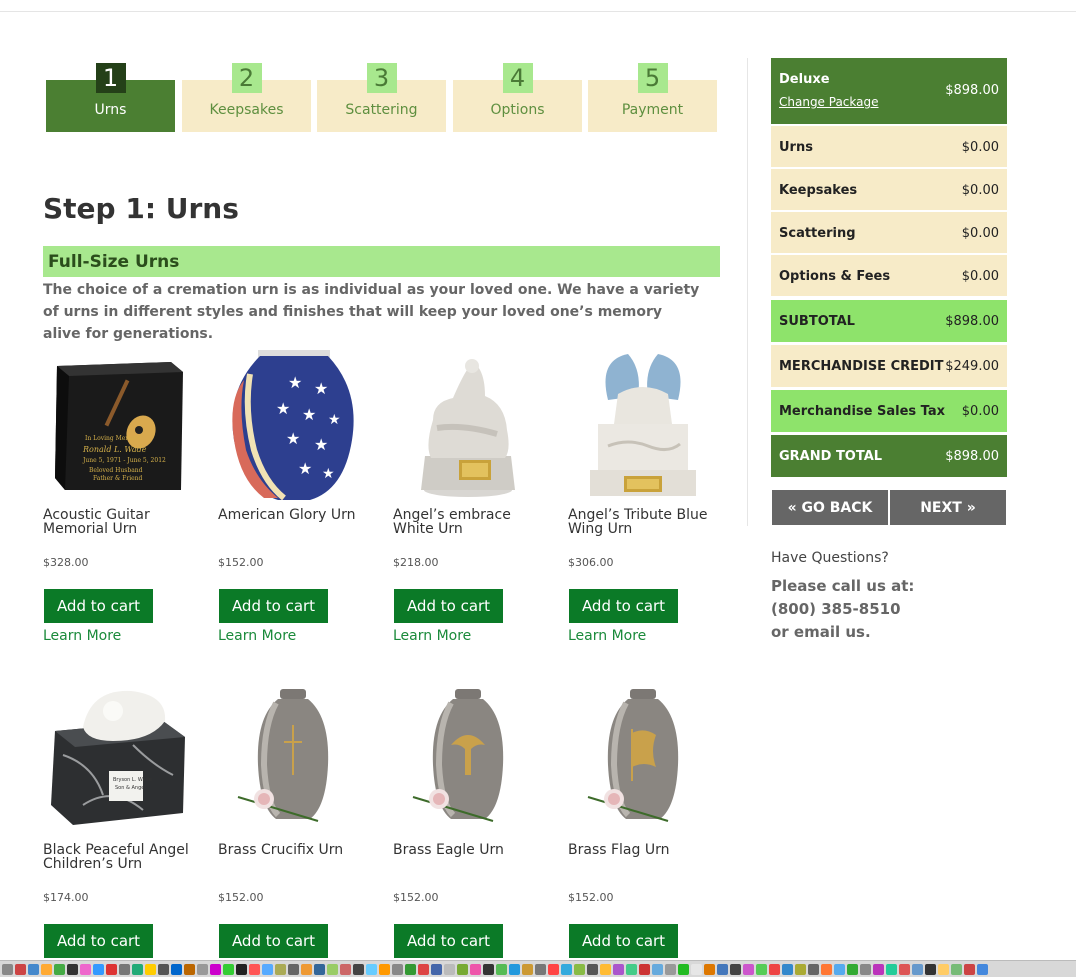 Image resolution: width=1076 pixels, height=977 pixels. What do you see at coordinates (381, 97) in the screenshot?
I see `step-tab-scattering: 3 Scattering` at bounding box center [381, 97].